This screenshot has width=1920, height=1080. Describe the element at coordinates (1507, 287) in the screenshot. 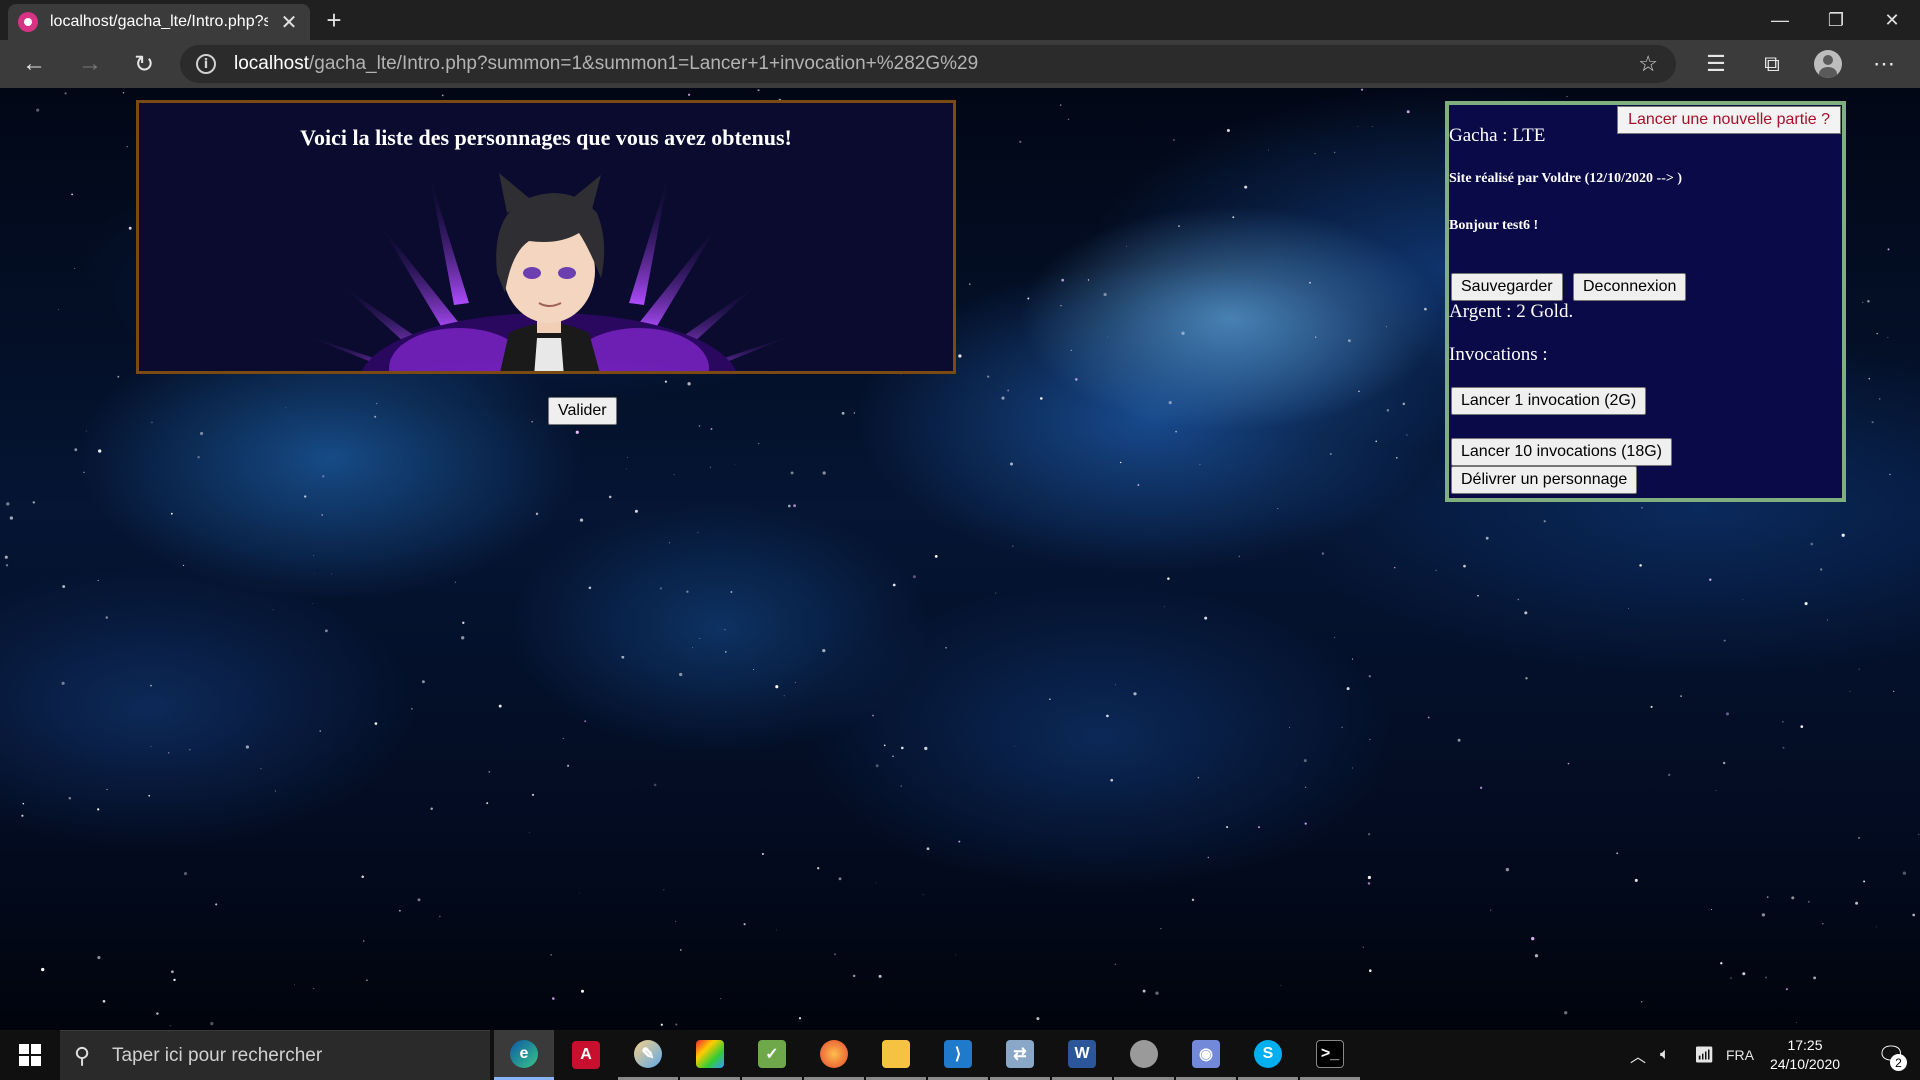

I see `save-button: Sauvegarder` at that location.